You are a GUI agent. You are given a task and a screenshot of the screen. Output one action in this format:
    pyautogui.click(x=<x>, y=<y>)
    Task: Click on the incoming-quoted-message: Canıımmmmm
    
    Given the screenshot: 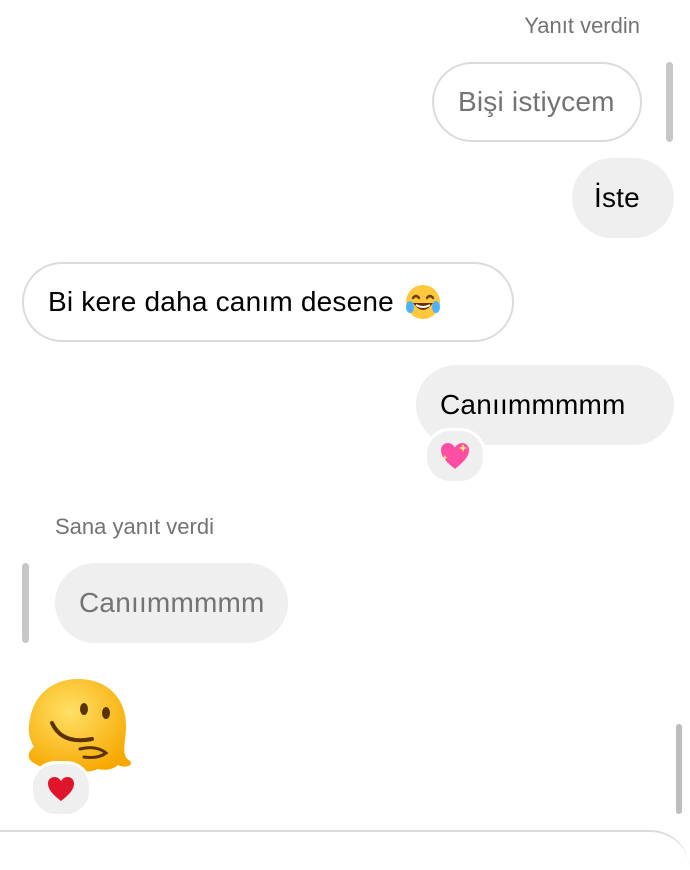 What is the action you would take?
    pyautogui.click(x=171, y=603)
    